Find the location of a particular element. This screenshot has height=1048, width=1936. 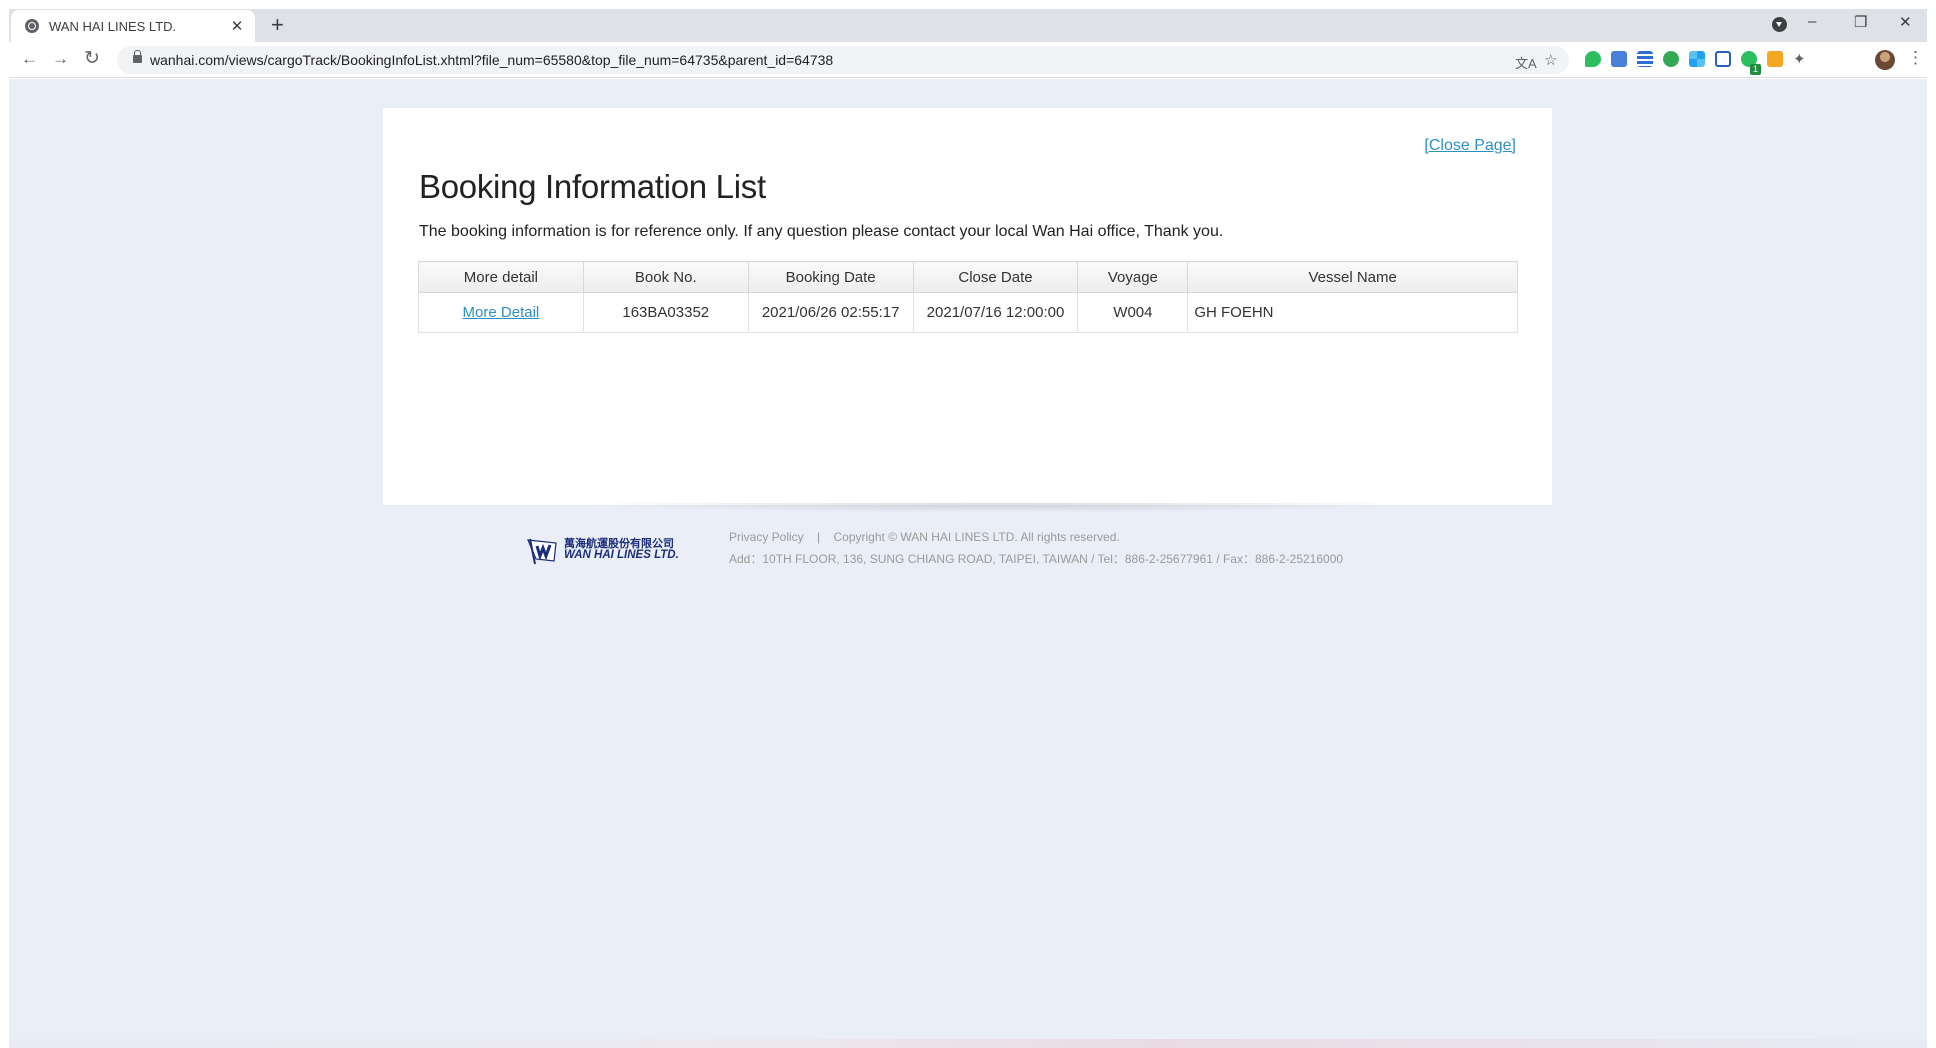

col-header-book-no: Book No. is located at coordinates (665, 277).